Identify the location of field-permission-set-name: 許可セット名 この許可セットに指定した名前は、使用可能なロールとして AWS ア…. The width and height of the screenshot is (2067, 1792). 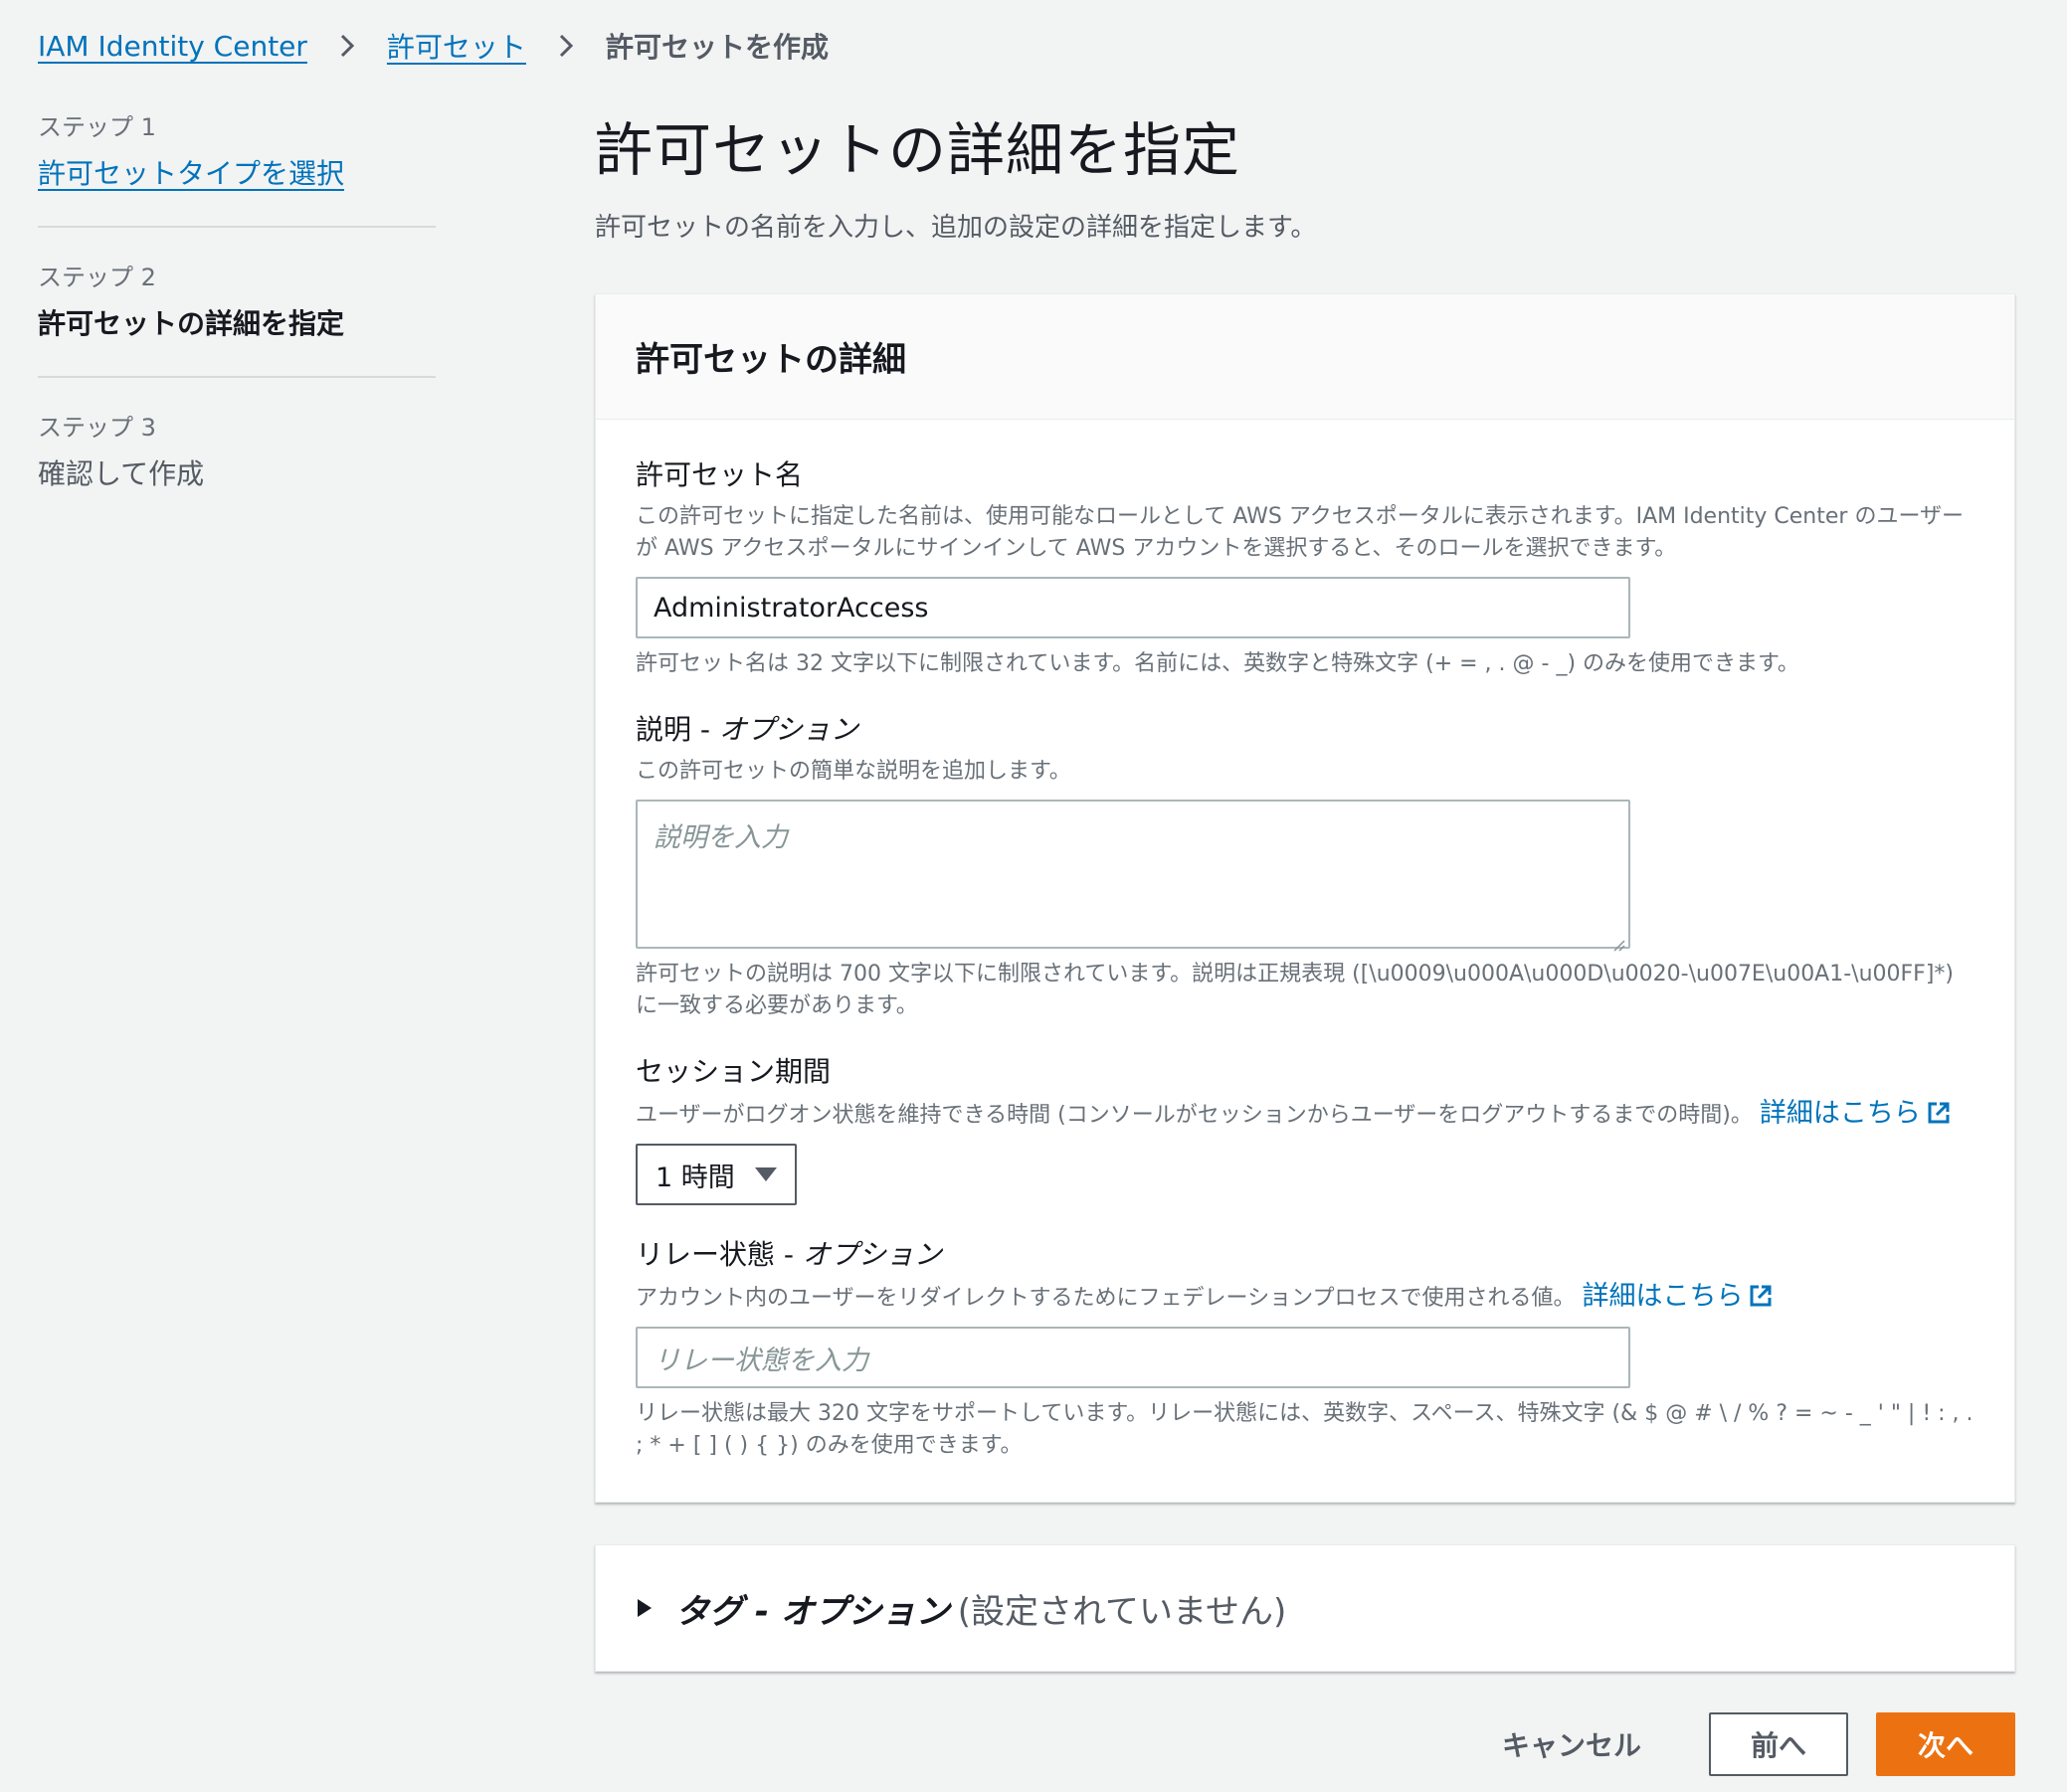
(1305, 566).